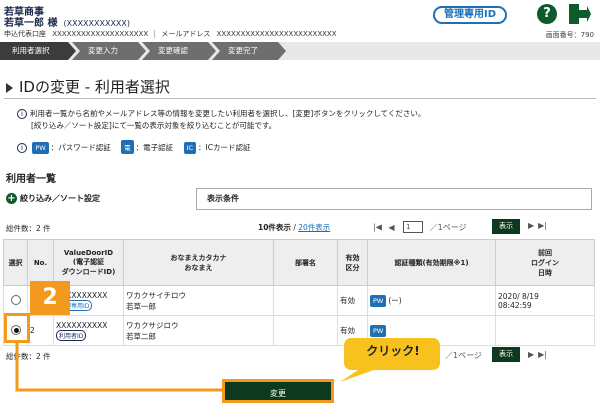 The image size is (600, 418). I want to click on pagination-bottom-next: ▶ ▶|, so click(537, 354).